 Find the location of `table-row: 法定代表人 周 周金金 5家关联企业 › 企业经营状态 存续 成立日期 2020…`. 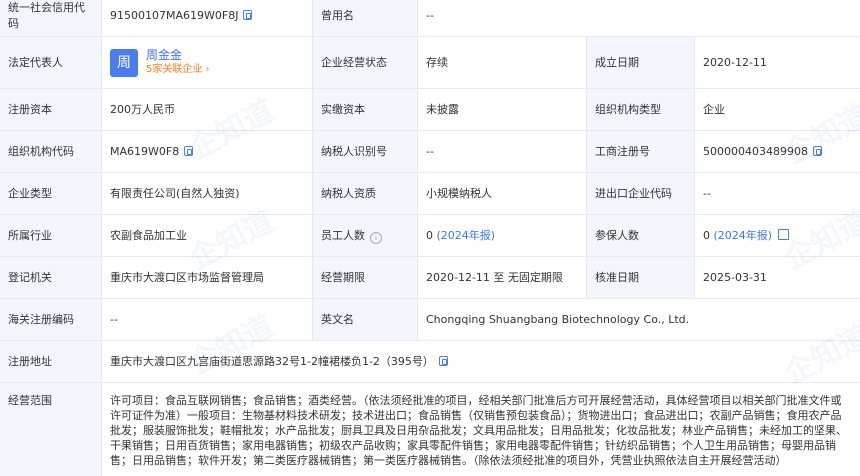

table-row: 法定代表人 周 周金金 5家关联企业 › 企业经营状态 存续 成立日期 2020… is located at coordinates (430, 62).